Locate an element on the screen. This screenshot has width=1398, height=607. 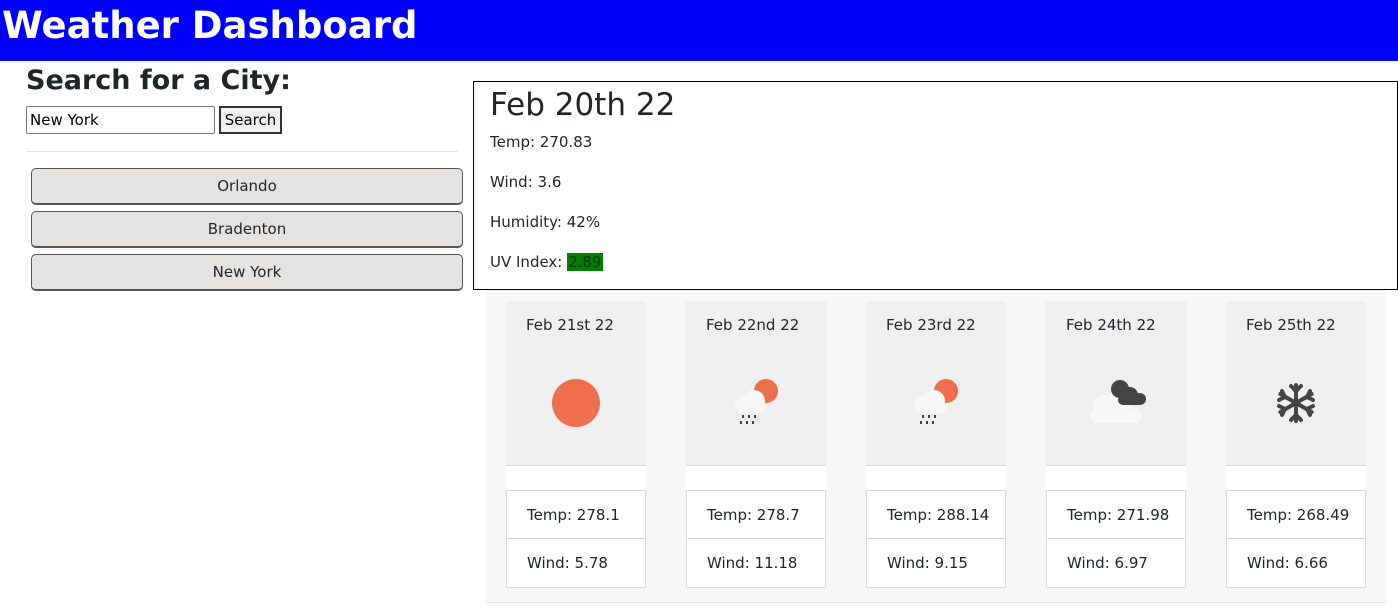
current-temp: Temp: 270.83 is located at coordinates (541, 142).